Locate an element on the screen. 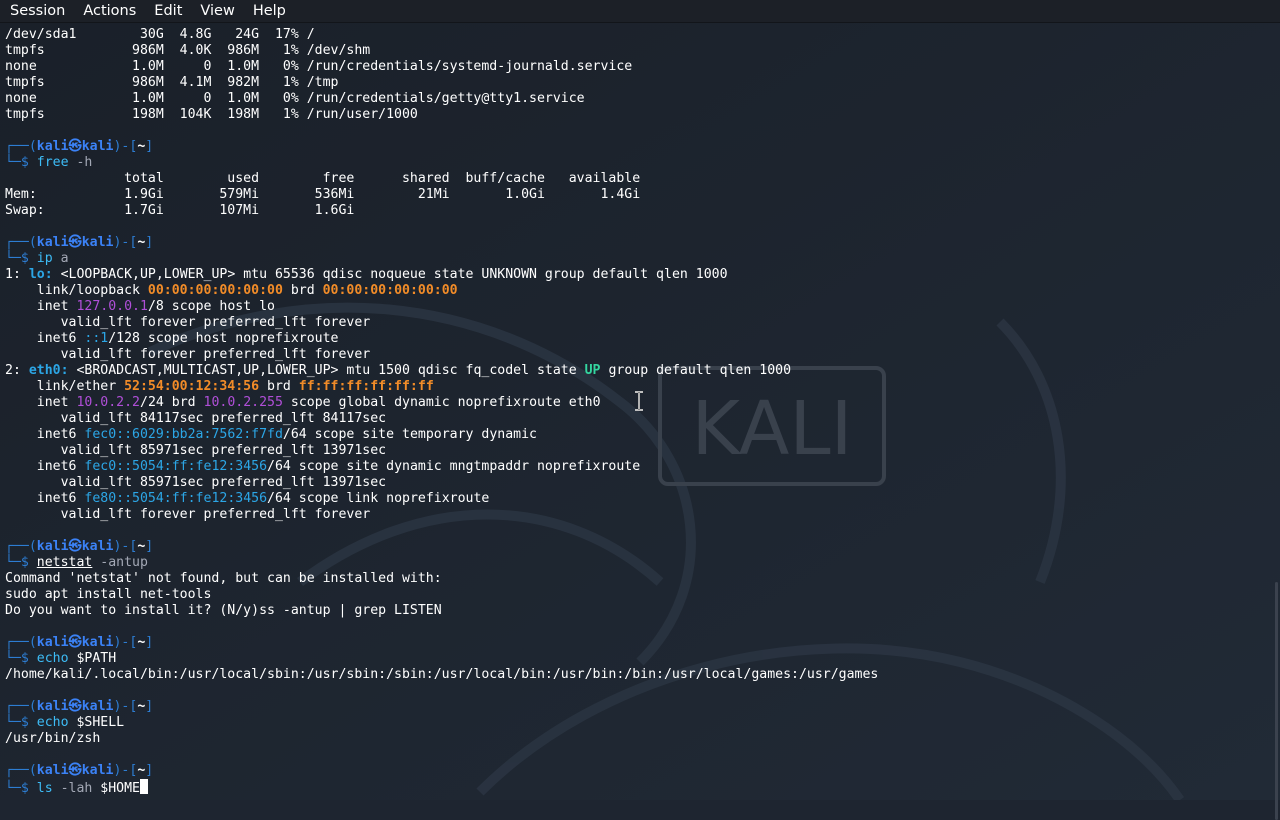 Image resolution: width=1280 pixels, height=820 pixels. output-line: sudo apt install net-tools is located at coordinates (108, 594).